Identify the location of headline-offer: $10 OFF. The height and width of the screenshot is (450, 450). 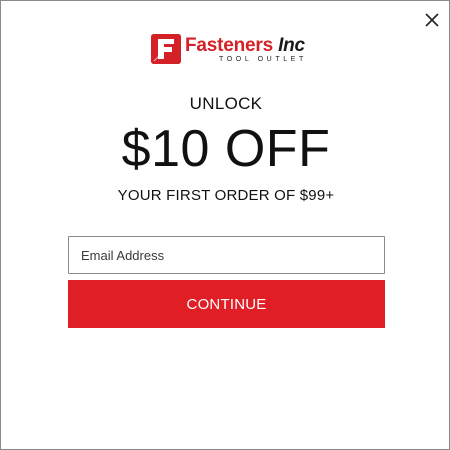
(226, 149).